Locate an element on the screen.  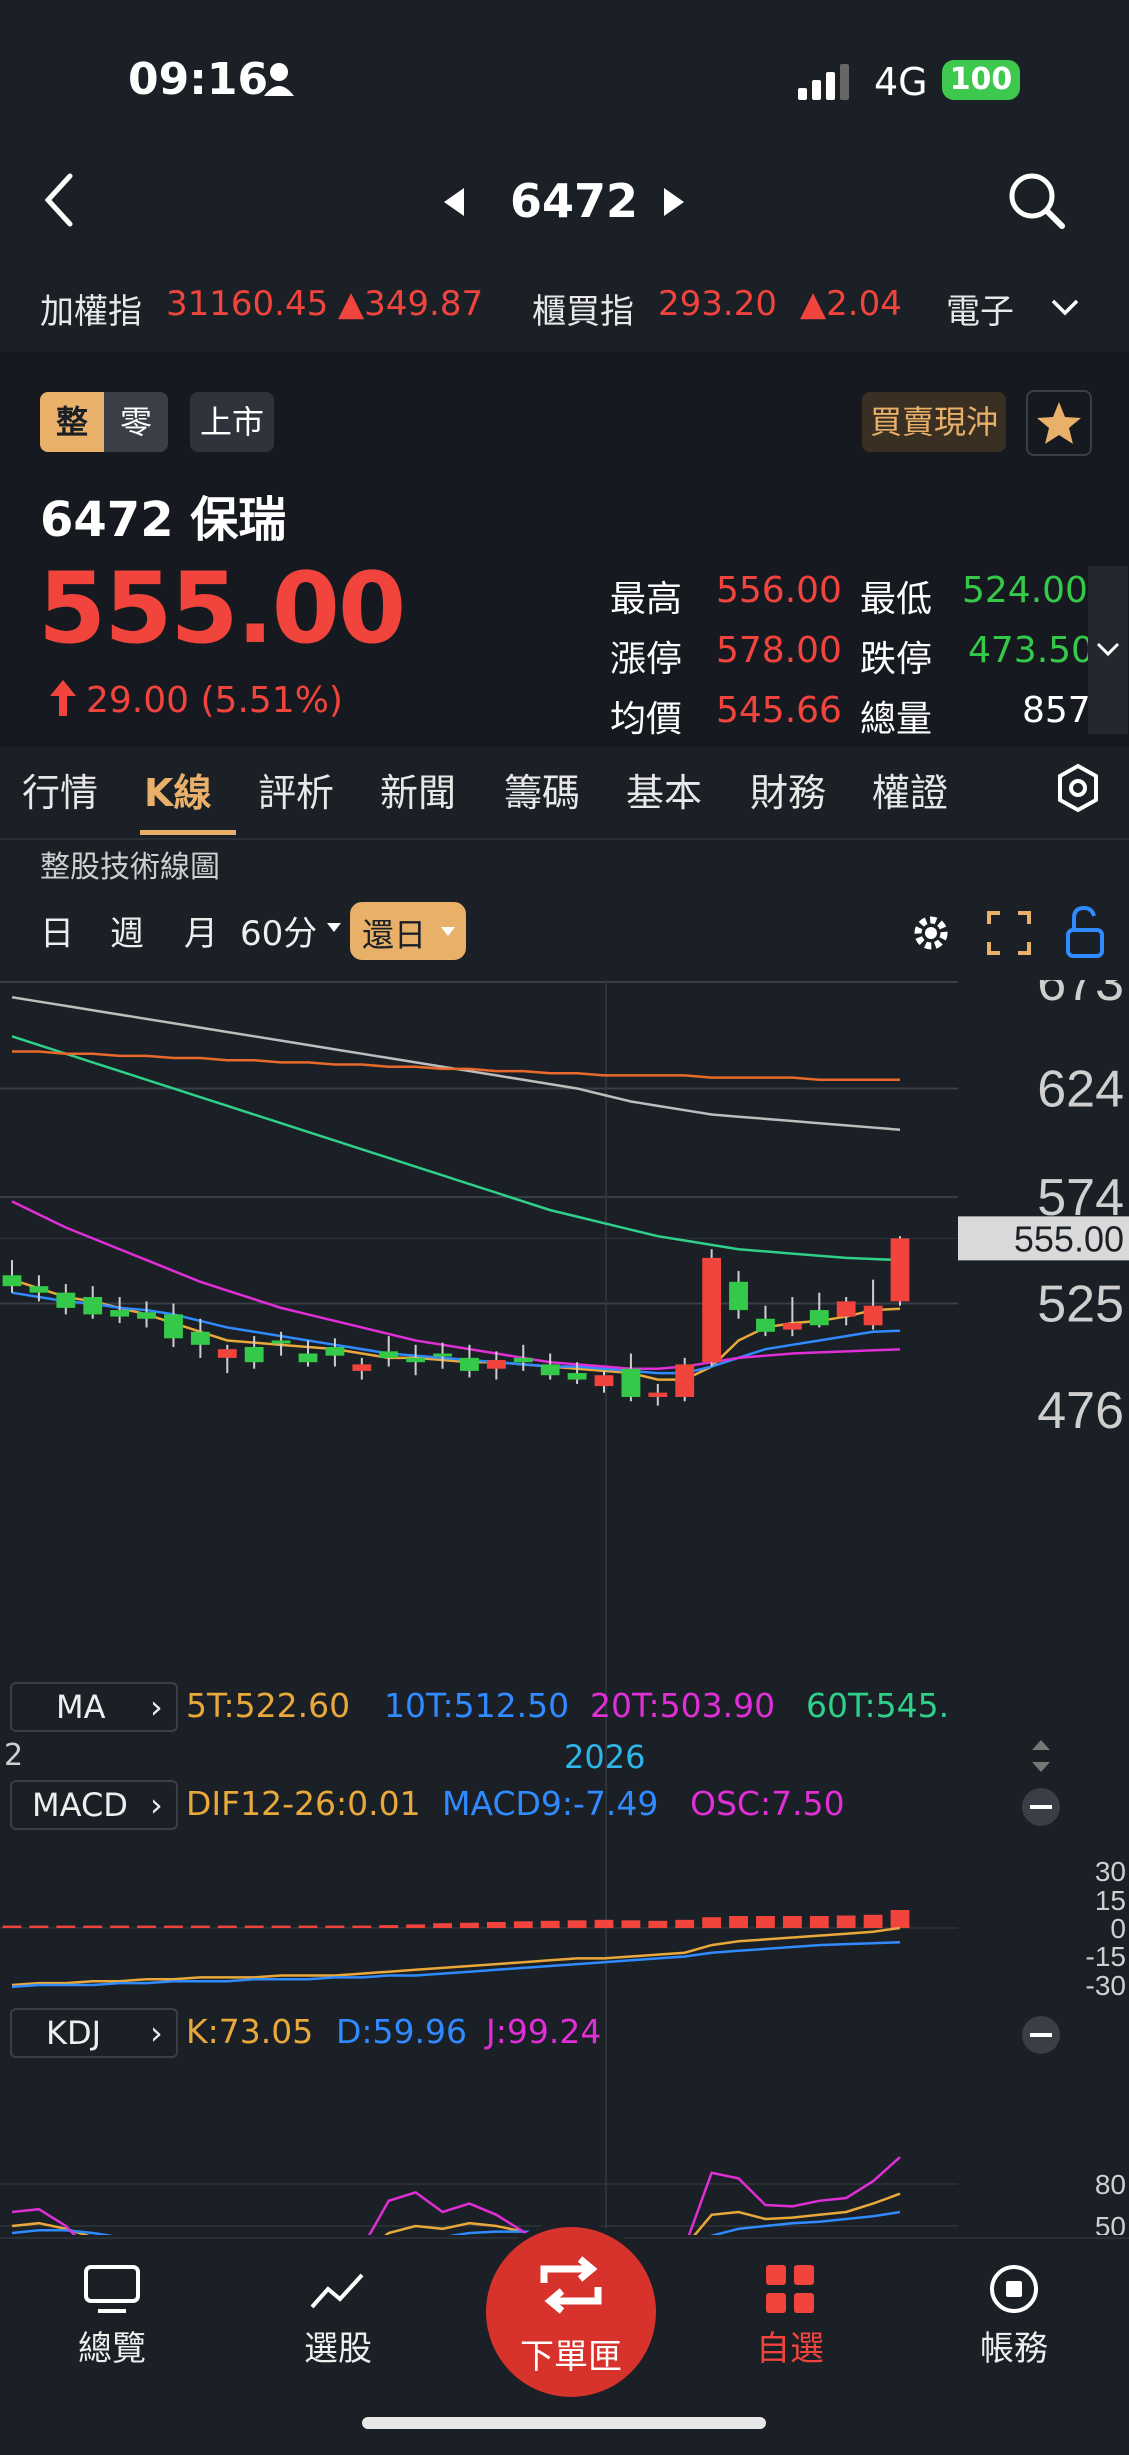
daytrade-badge: 買賣現沖 is located at coordinates (934, 422).